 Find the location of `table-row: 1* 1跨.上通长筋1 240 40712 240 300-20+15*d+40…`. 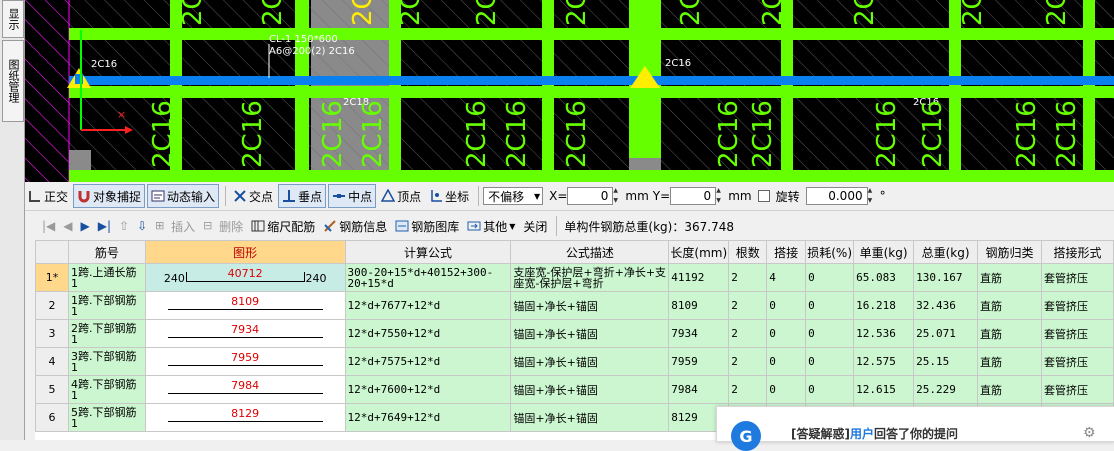

table-row: 1* 1跨.上通长筋1 240 40712 240 300-20+15*d+40… is located at coordinates (574, 277).